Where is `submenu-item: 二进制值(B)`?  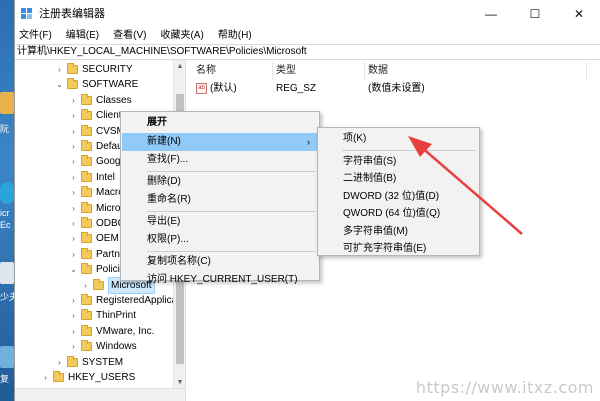 submenu-item: 二进制值(B) is located at coordinates (398, 179).